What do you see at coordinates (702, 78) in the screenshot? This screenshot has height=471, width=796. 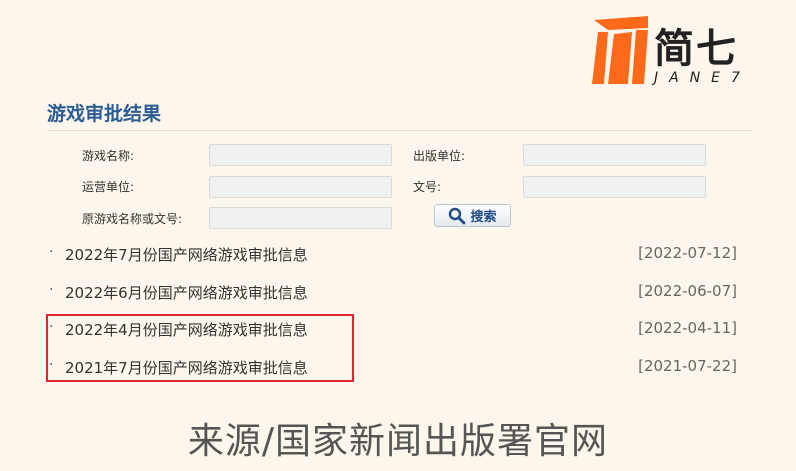 I see `logo-english-text: JANE7` at bounding box center [702, 78].